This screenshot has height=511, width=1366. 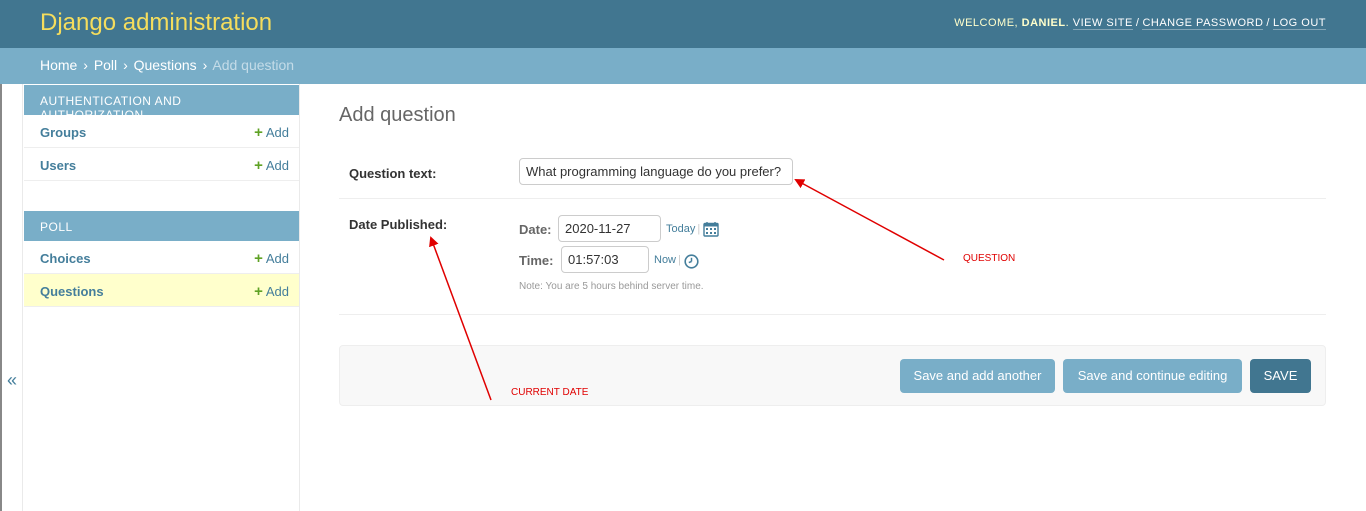 I want to click on current-date-annotation: CURRENT DATE, so click(x=550, y=392).